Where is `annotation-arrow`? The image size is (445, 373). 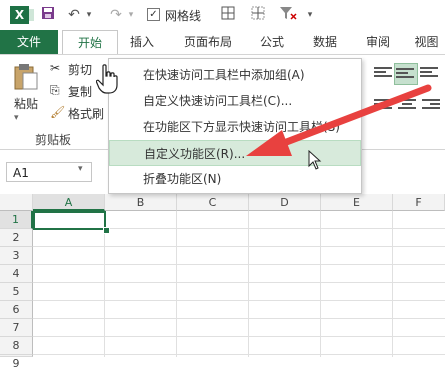 annotation-arrow is located at coordinates (339, 120).